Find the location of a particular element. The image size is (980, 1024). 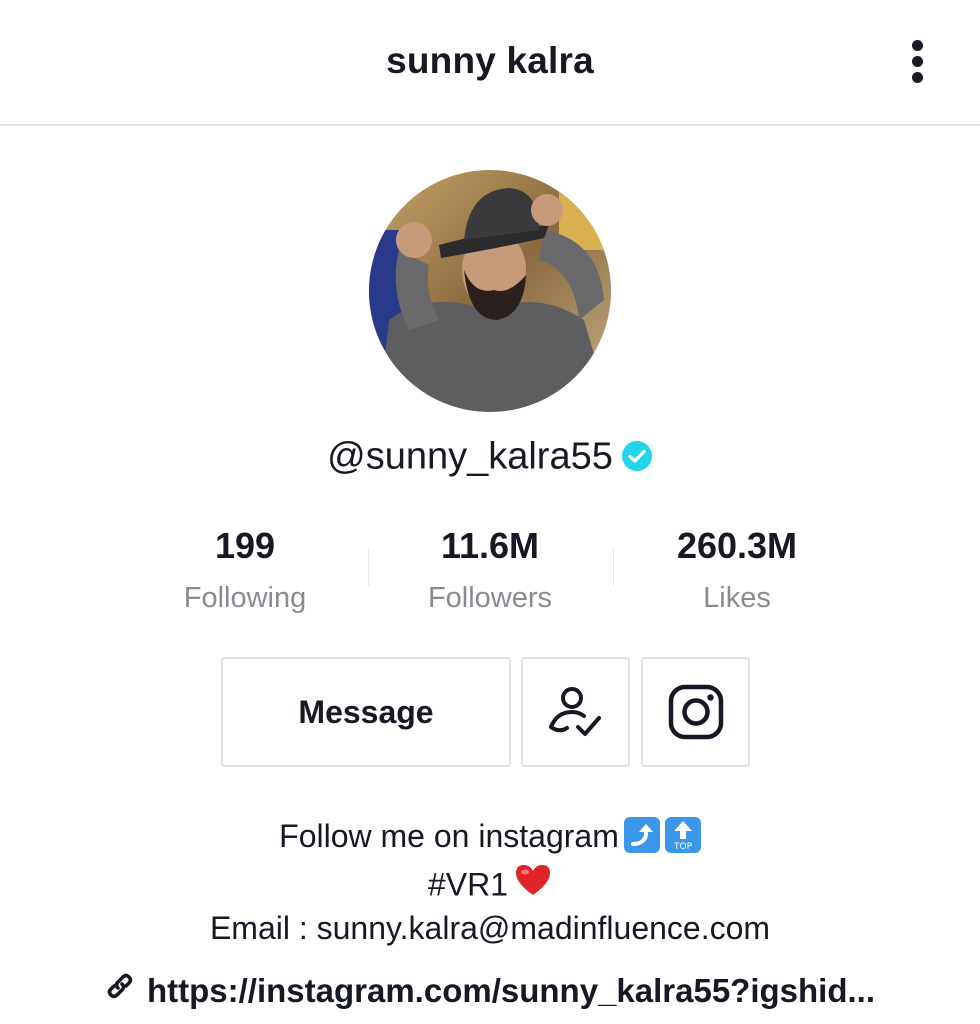

page-title: sunny kalra is located at coordinates (490, 60).